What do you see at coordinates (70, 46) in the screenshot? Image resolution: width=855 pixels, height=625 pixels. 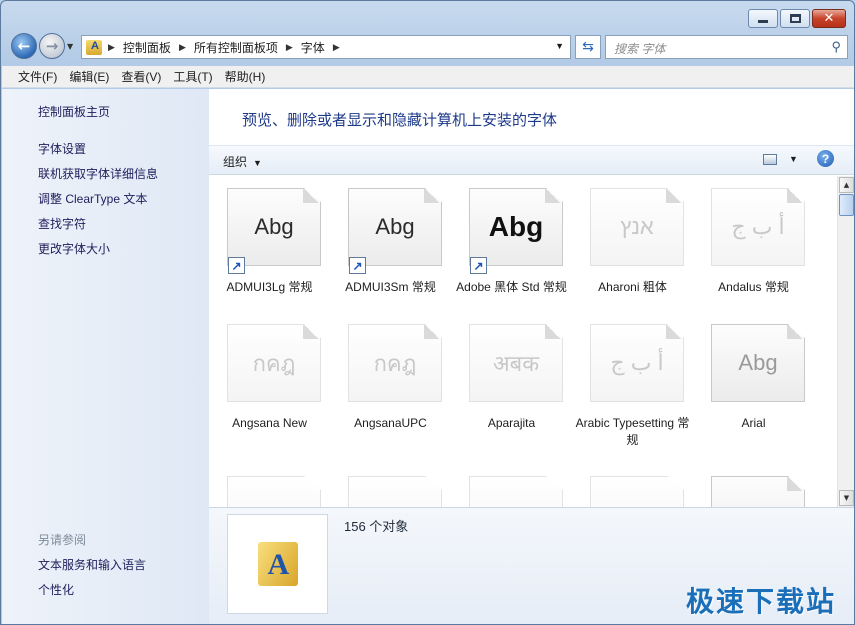 I see `recent-pages-dropdown-icon: ▼` at bounding box center [70, 46].